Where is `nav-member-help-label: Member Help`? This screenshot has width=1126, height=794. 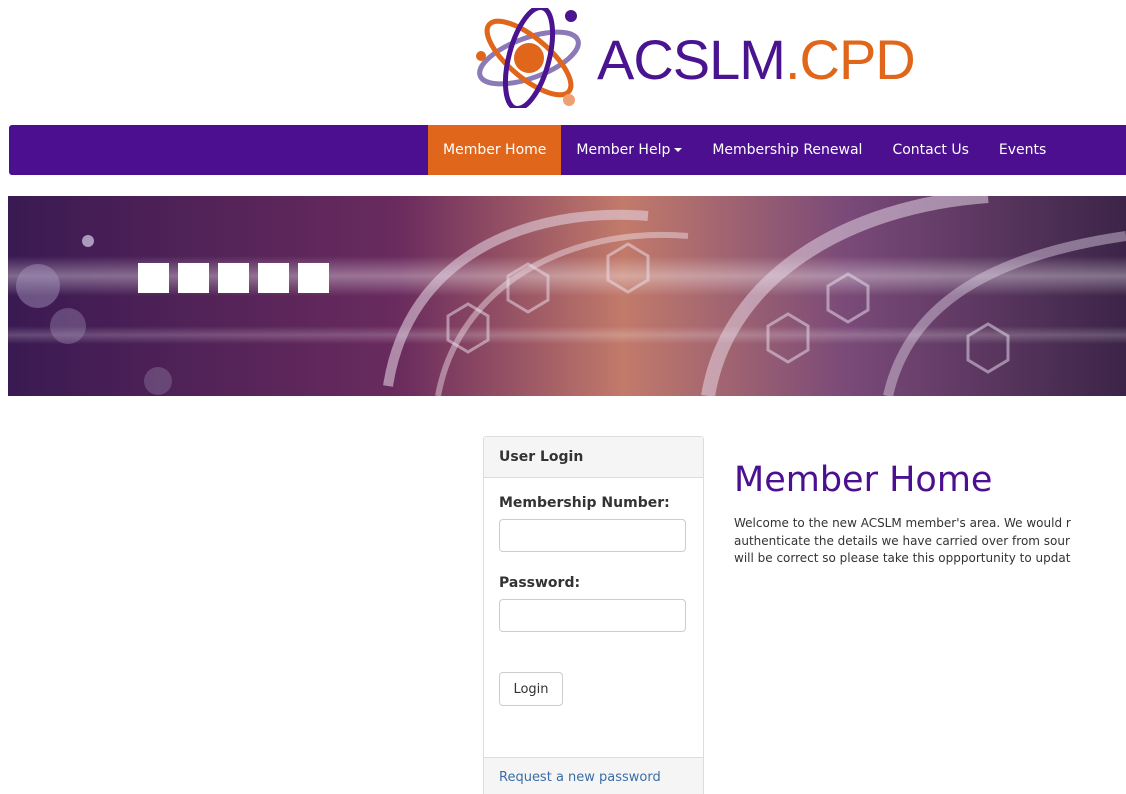
nav-member-help-label: Member Help is located at coordinates (623, 150).